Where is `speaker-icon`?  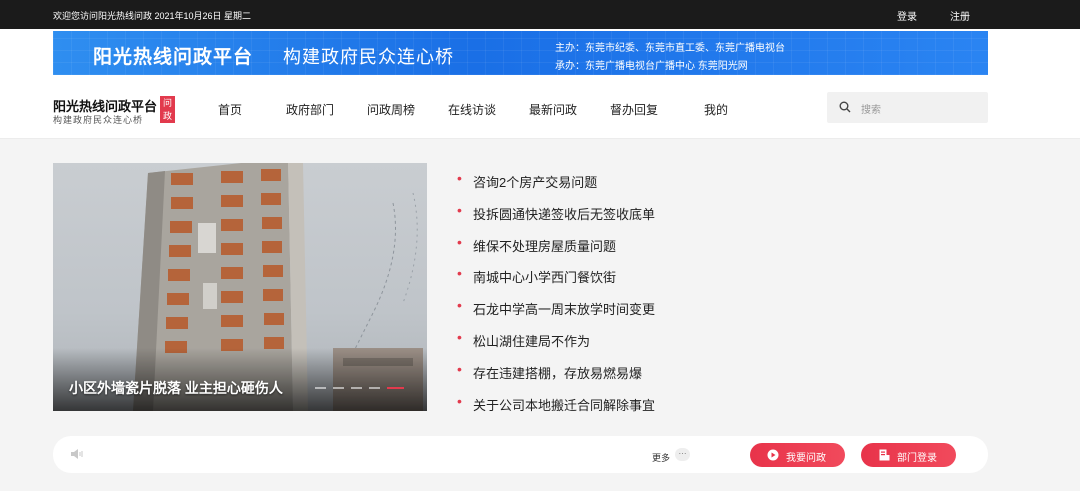
speaker-icon is located at coordinates (77, 454).